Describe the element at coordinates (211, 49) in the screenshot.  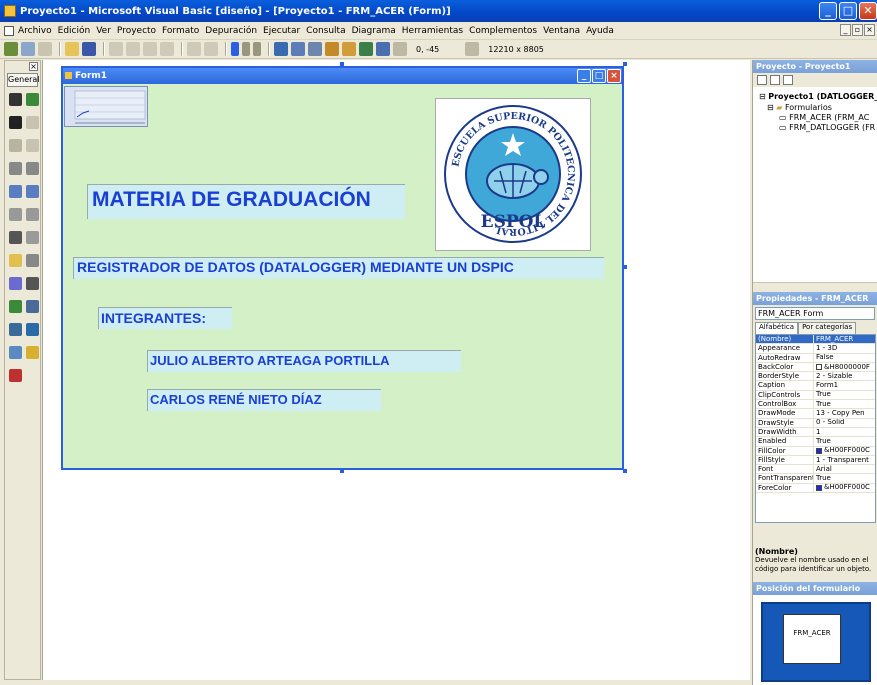
I see `redo-icon` at that location.